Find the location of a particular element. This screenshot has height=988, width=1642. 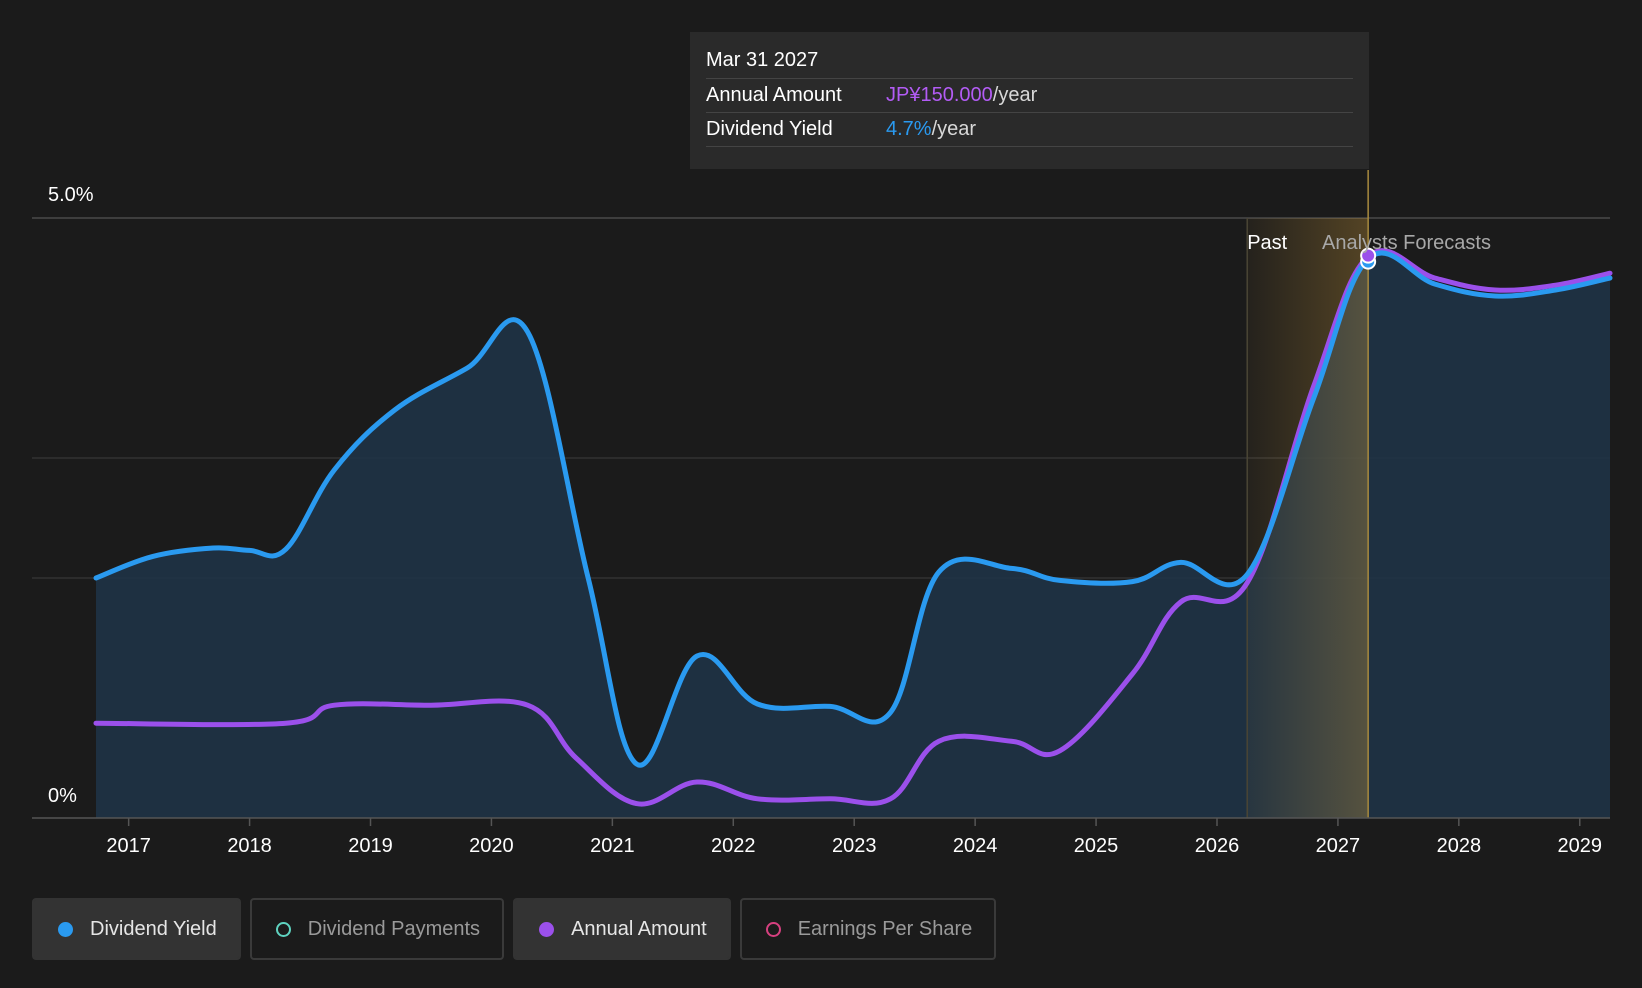

legend-label: Annual Amount is located at coordinates (639, 928).